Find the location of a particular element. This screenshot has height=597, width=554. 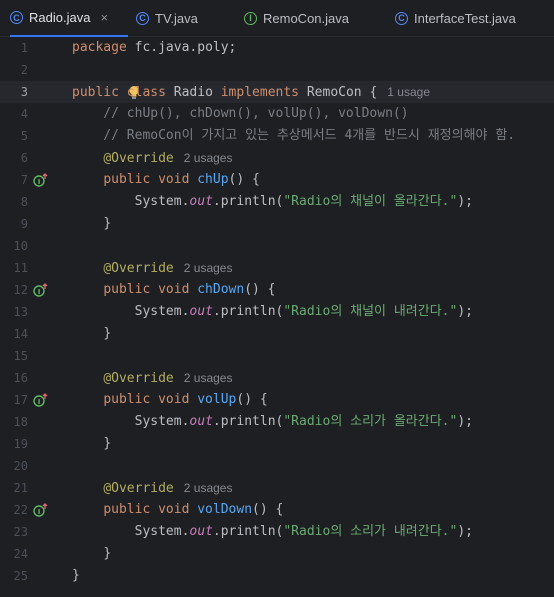

line-number: 25 is located at coordinates (20, 576).